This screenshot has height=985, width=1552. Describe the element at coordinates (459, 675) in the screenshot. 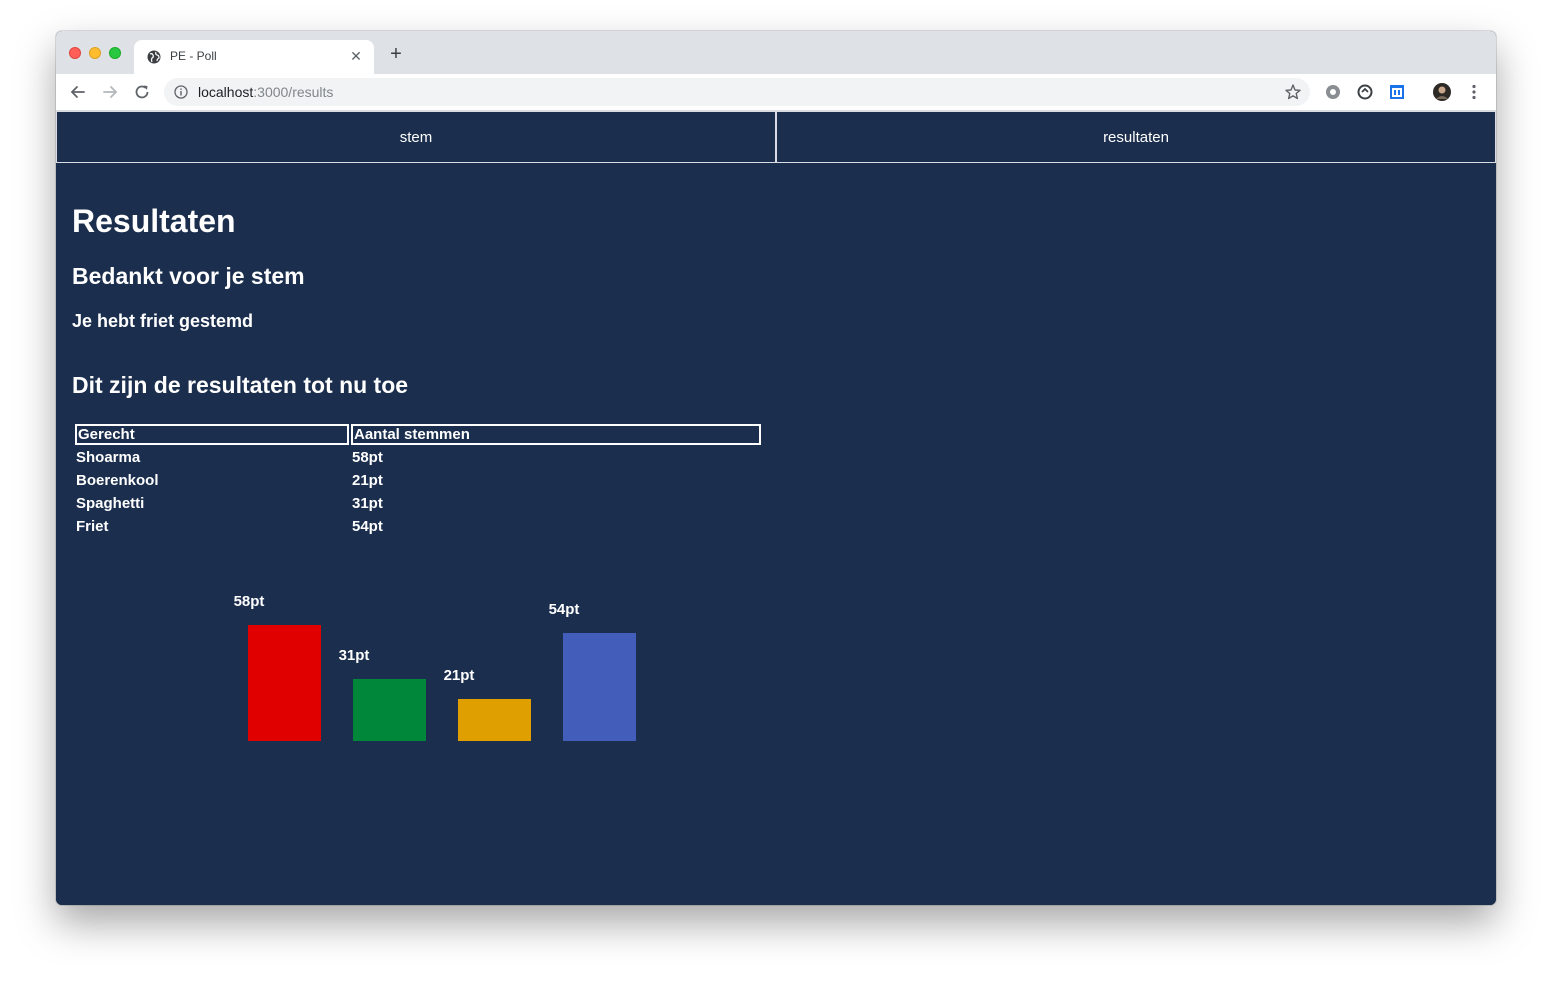

I see `bar-value-label: 21pt` at that location.